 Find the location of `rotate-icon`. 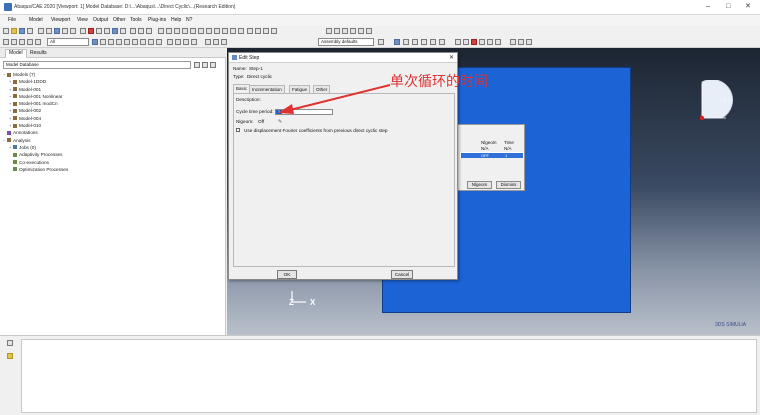

rotate-icon is located at coordinates (49, 31).